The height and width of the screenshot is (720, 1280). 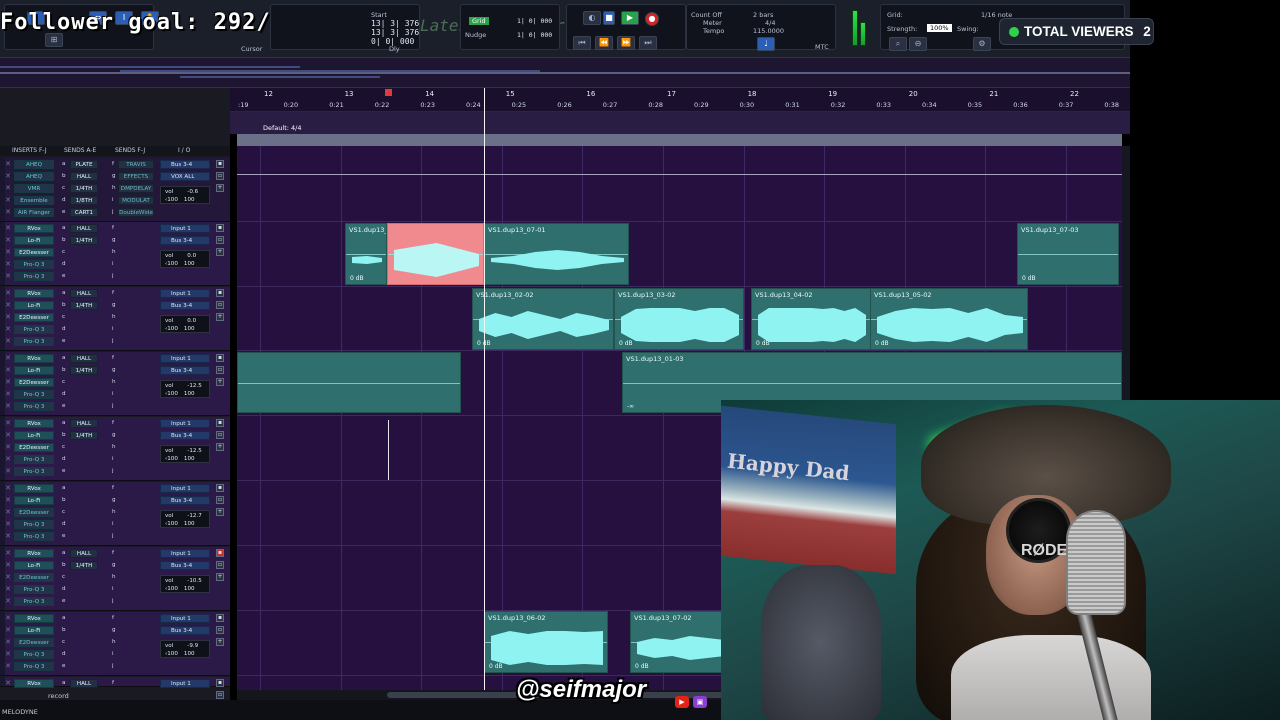 I want to click on audio-clip: VS1.dup13_03-02 0 dB, so click(x=679, y=319).